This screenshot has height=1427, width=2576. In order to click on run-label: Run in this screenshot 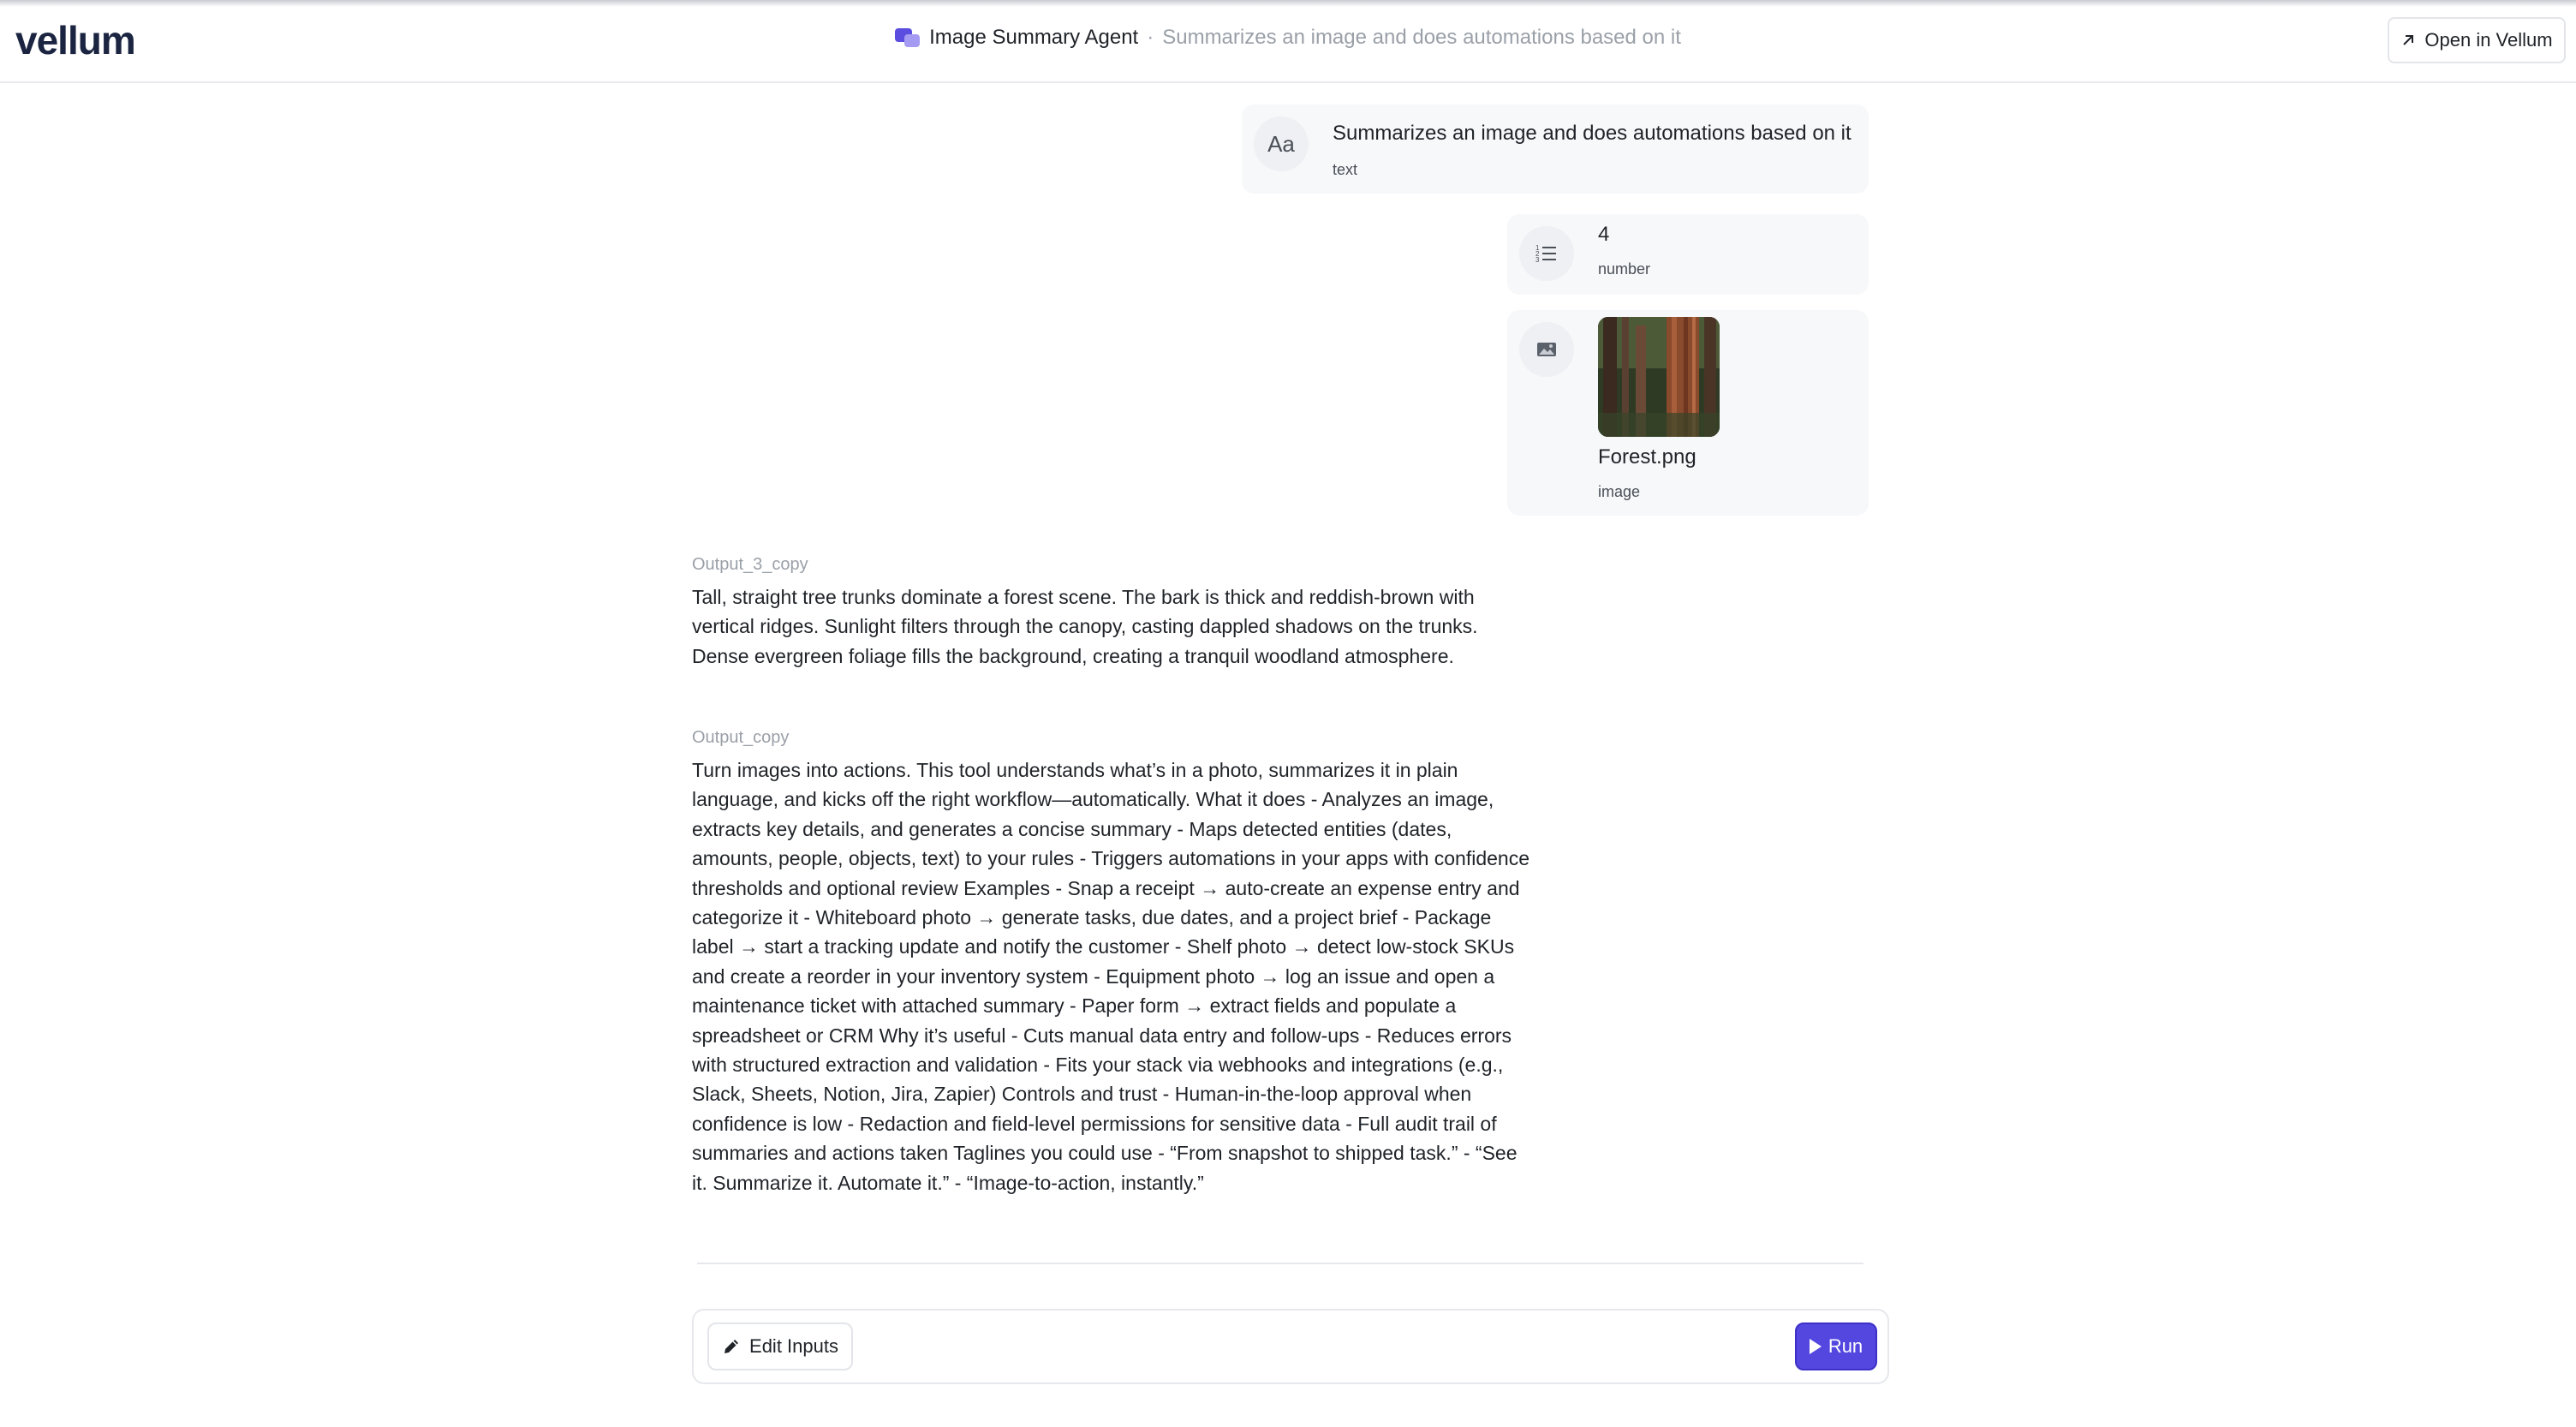, I will do `click(1845, 1346)`.